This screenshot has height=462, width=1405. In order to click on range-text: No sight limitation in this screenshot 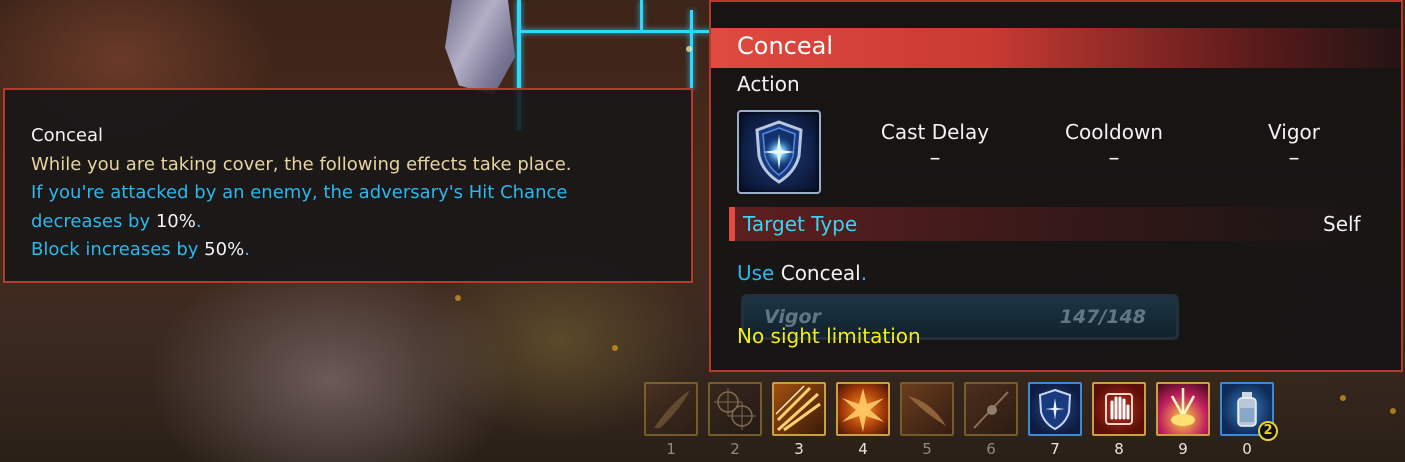, I will do `click(829, 336)`.